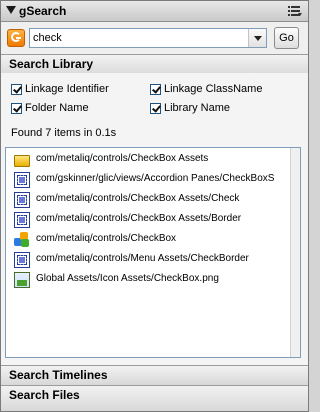 This screenshot has height=412, width=320. Describe the element at coordinates (51, 64) in the screenshot. I see `search-library-title: Search Library` at that location.